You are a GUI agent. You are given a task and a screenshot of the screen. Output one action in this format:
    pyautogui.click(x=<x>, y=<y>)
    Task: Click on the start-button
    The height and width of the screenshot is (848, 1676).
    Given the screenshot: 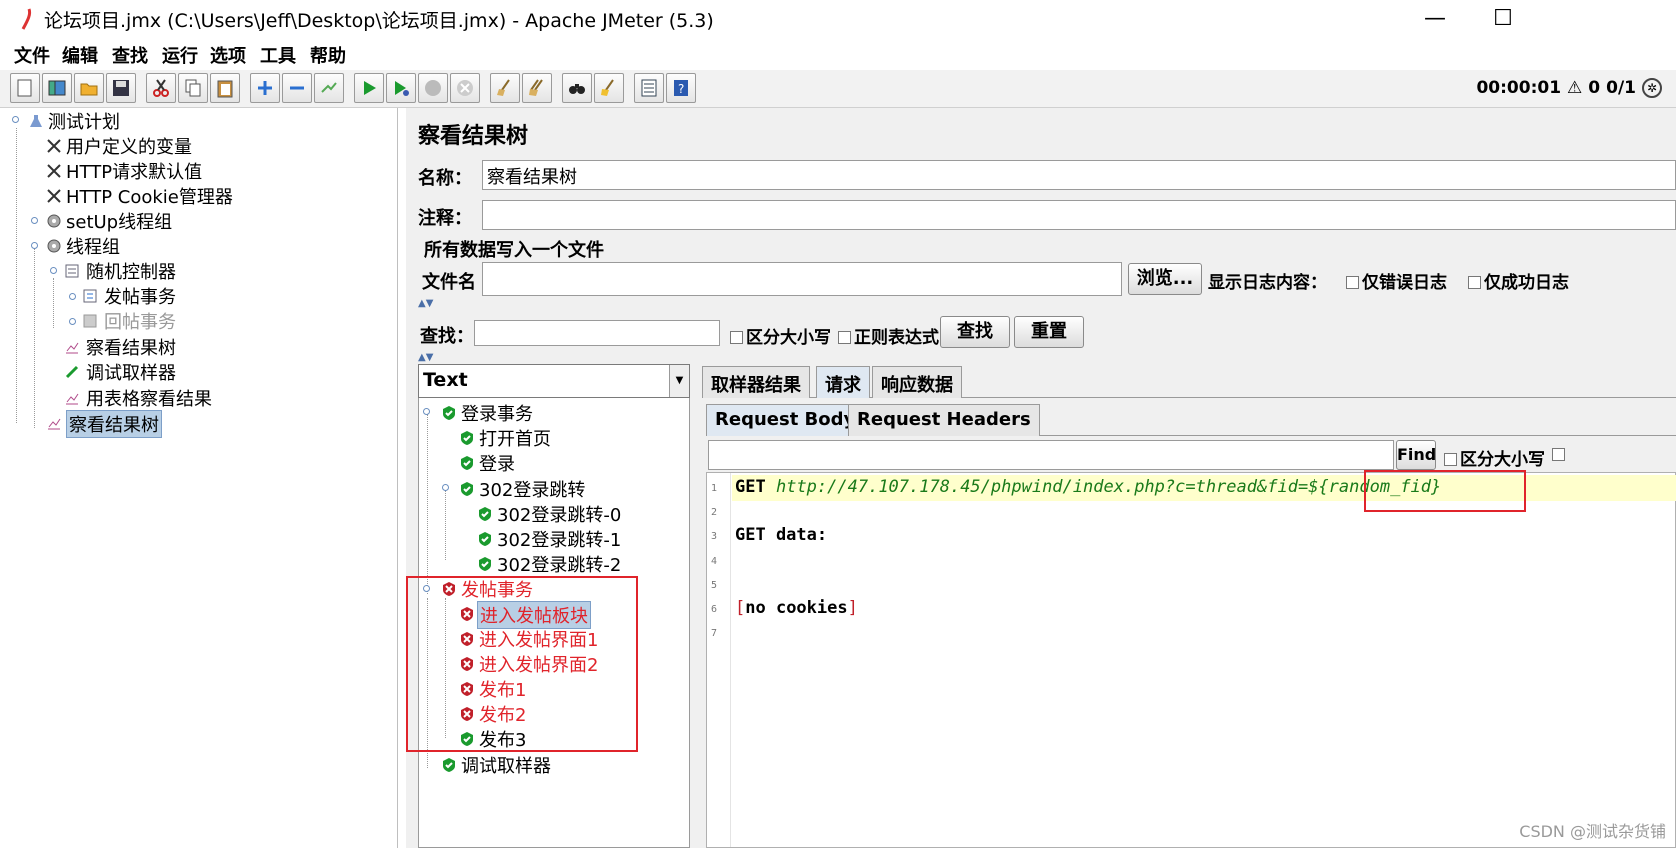 What is the action you would take?
    pyautogui.click(x=369, y=88)
    